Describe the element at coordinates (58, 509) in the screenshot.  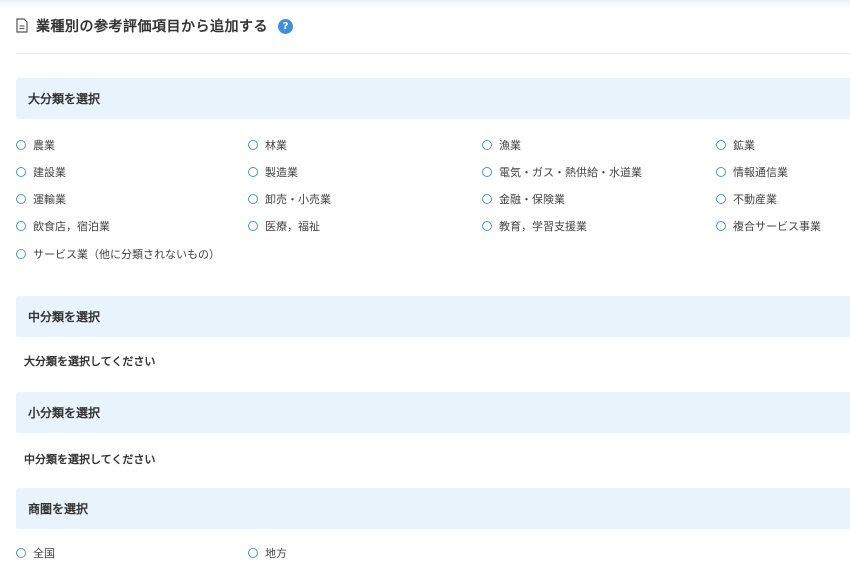
I see `section-title: 商圏を選択` at that location.